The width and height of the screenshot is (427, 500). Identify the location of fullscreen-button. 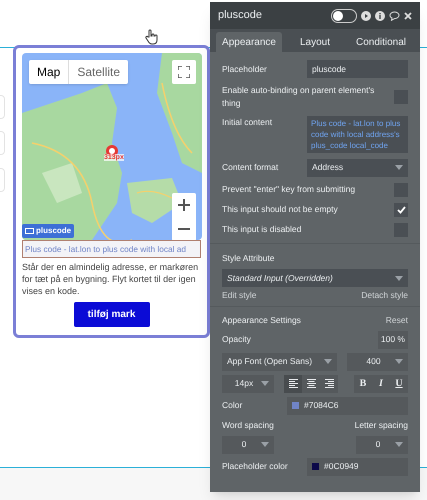
(184, 72).